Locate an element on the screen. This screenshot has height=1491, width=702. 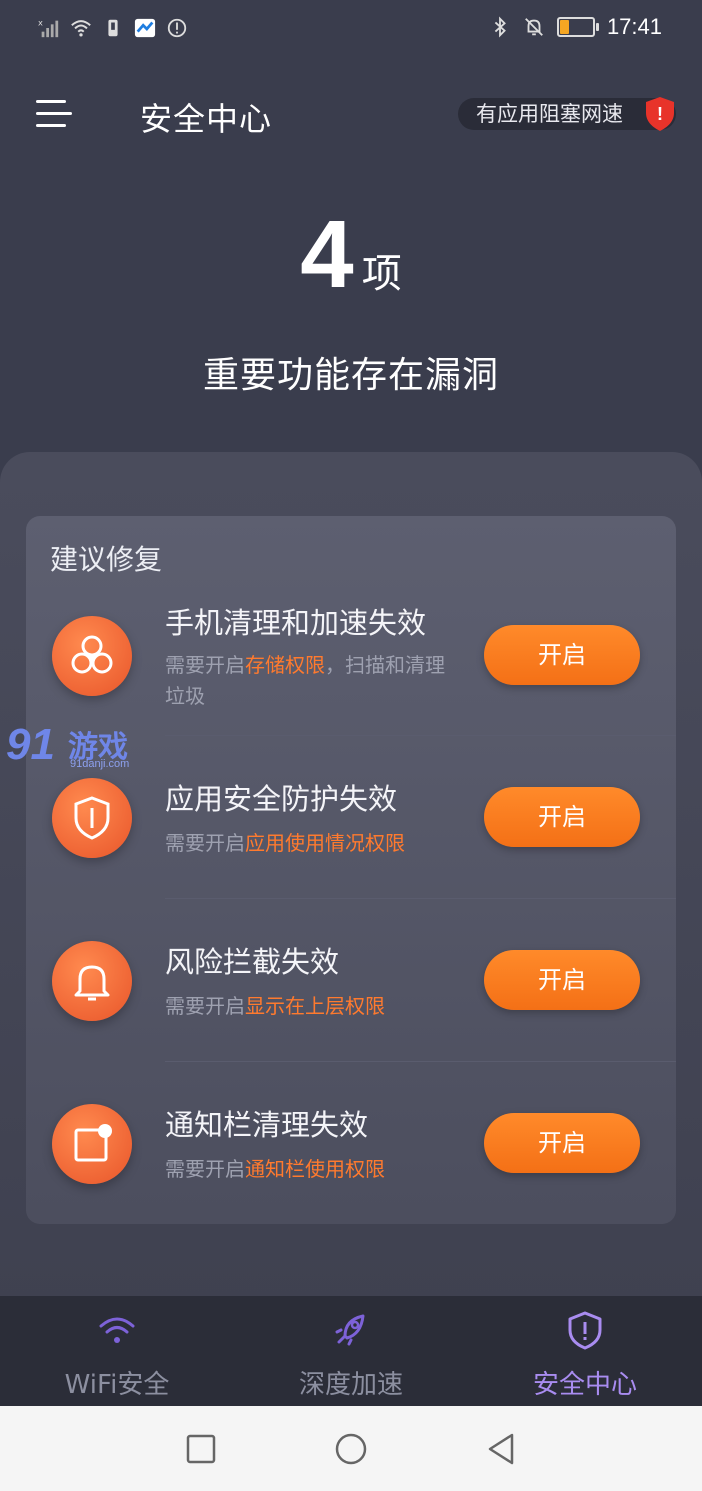
item-name: 应用安全防护失效 is located at coordinates (281, 799).